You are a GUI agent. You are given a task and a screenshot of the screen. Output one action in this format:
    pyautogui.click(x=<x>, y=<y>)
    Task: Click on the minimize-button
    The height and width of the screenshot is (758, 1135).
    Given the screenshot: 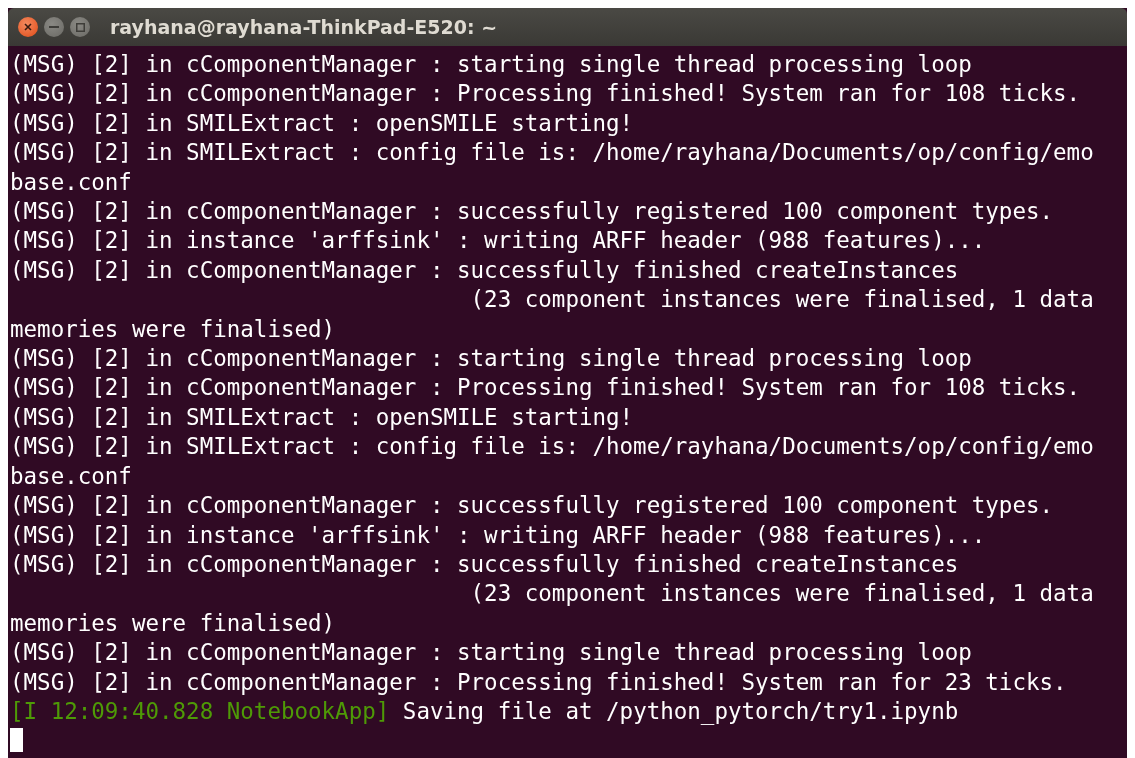 What is the action you would take?
    pyautogui.click(x=54, y=27)
    